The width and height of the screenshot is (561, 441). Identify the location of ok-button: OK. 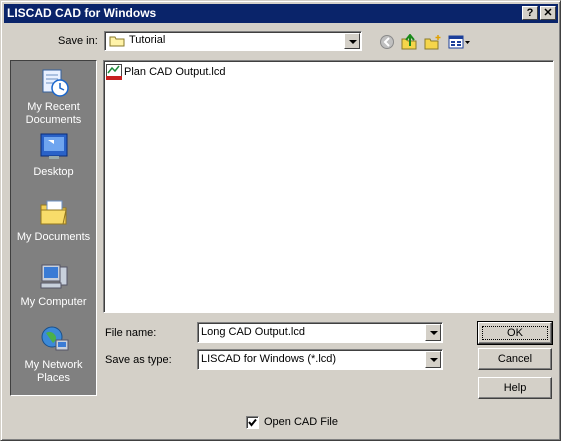
(515, 333).